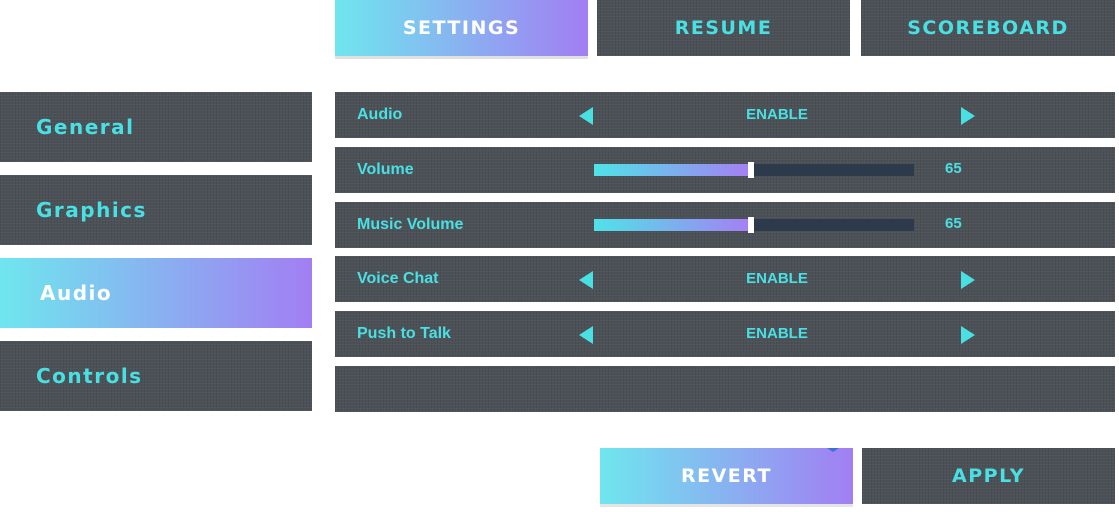 Image resolution: width=1119 pixels, height=512 pixels. Describe the element at coordinates (833, 450) in the screenshot. I see `corner-accent` at that location.